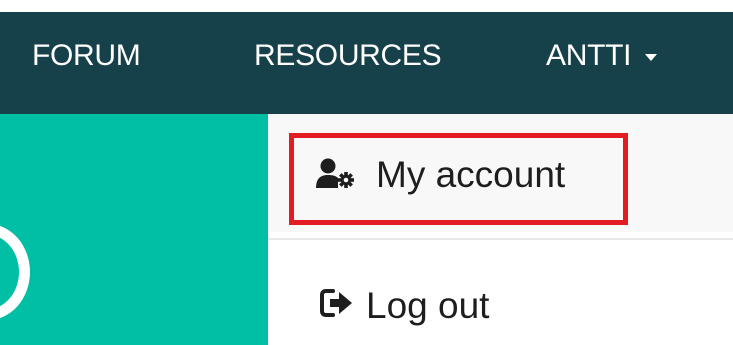  I want to click on hero-logo-fragment, so click(15, 272).